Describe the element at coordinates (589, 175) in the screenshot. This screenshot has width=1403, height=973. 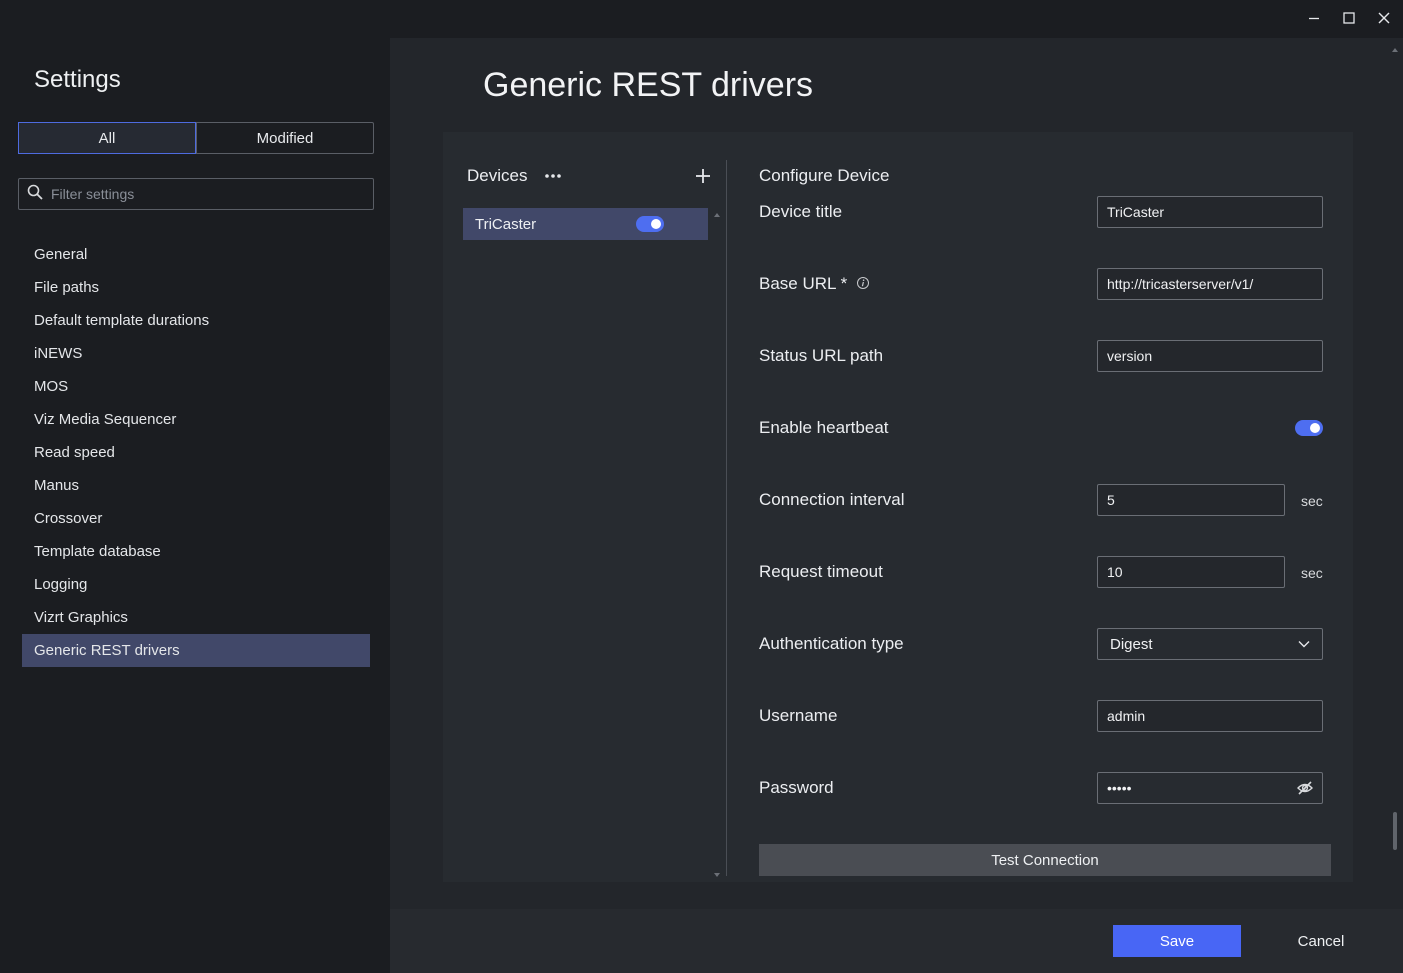
I see `devices-header: Devices` at that location.